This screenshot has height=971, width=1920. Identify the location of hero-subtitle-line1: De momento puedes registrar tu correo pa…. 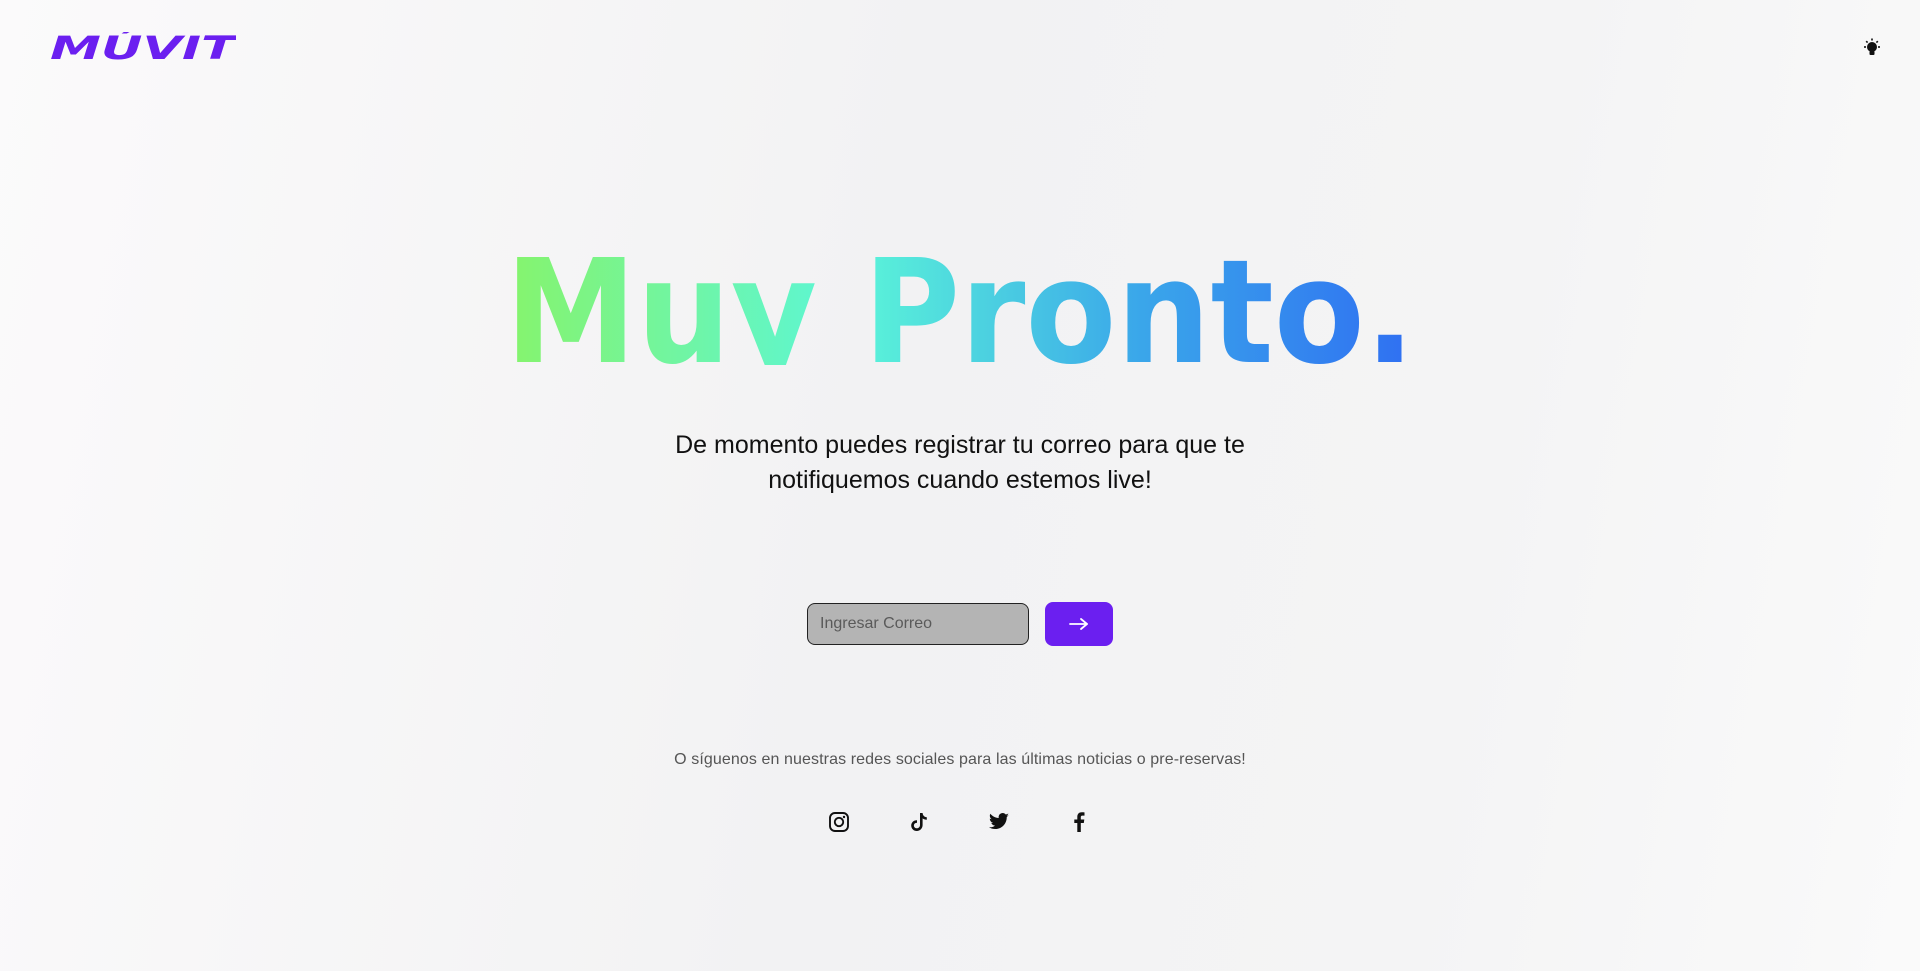
(960, 445).